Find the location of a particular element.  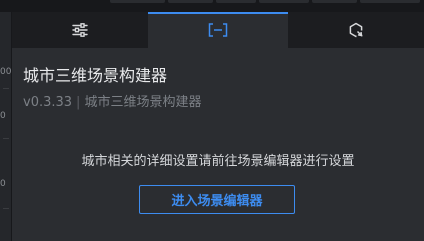

tab-settings is located at coordinates (80, 30).